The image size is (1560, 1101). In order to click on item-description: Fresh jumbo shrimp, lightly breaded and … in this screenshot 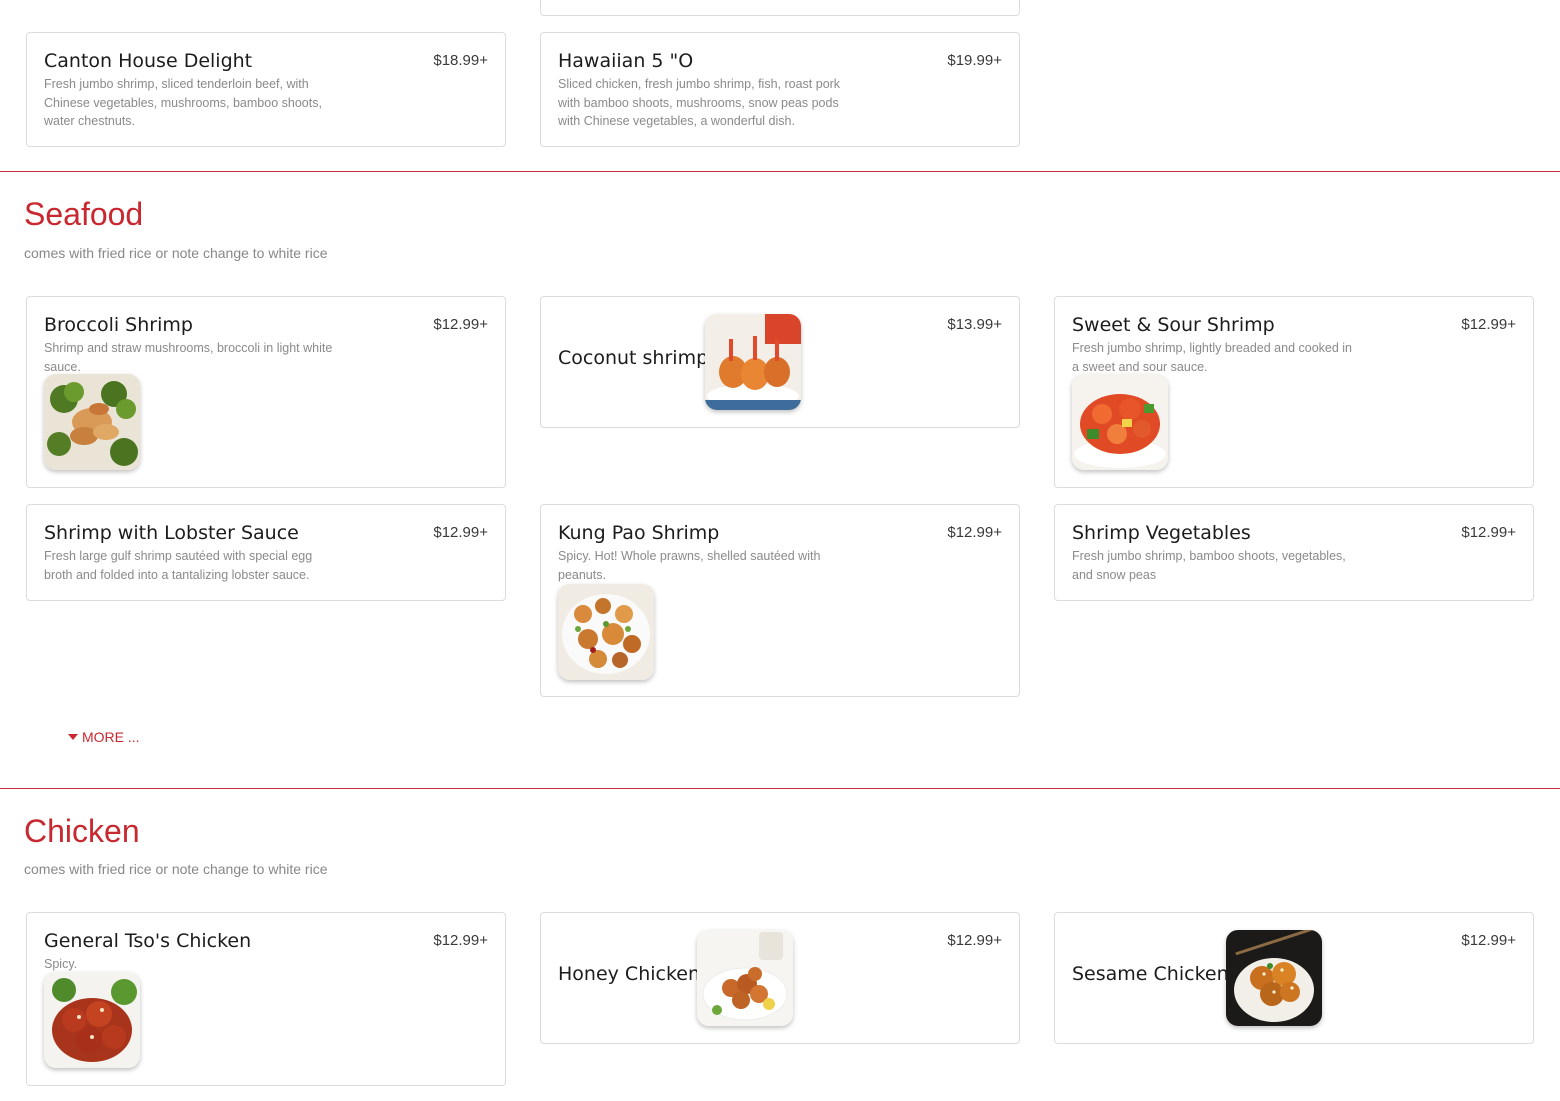, I will do `click(1212, 357)`.